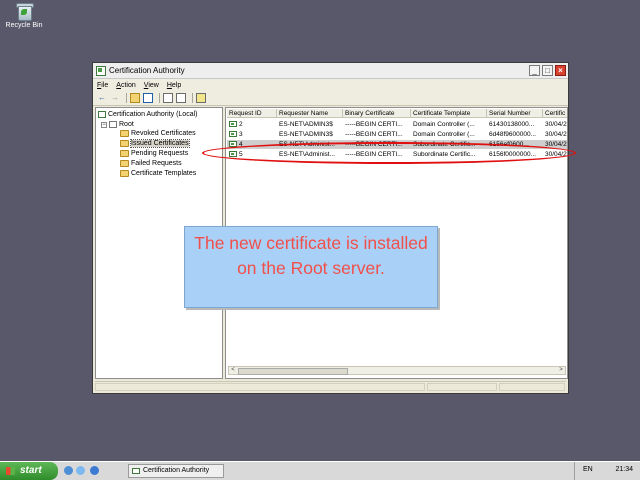 This screenshot has width=640, height=480. I want to click on column-header-serial-number: Serial Number, so click(515, 113).